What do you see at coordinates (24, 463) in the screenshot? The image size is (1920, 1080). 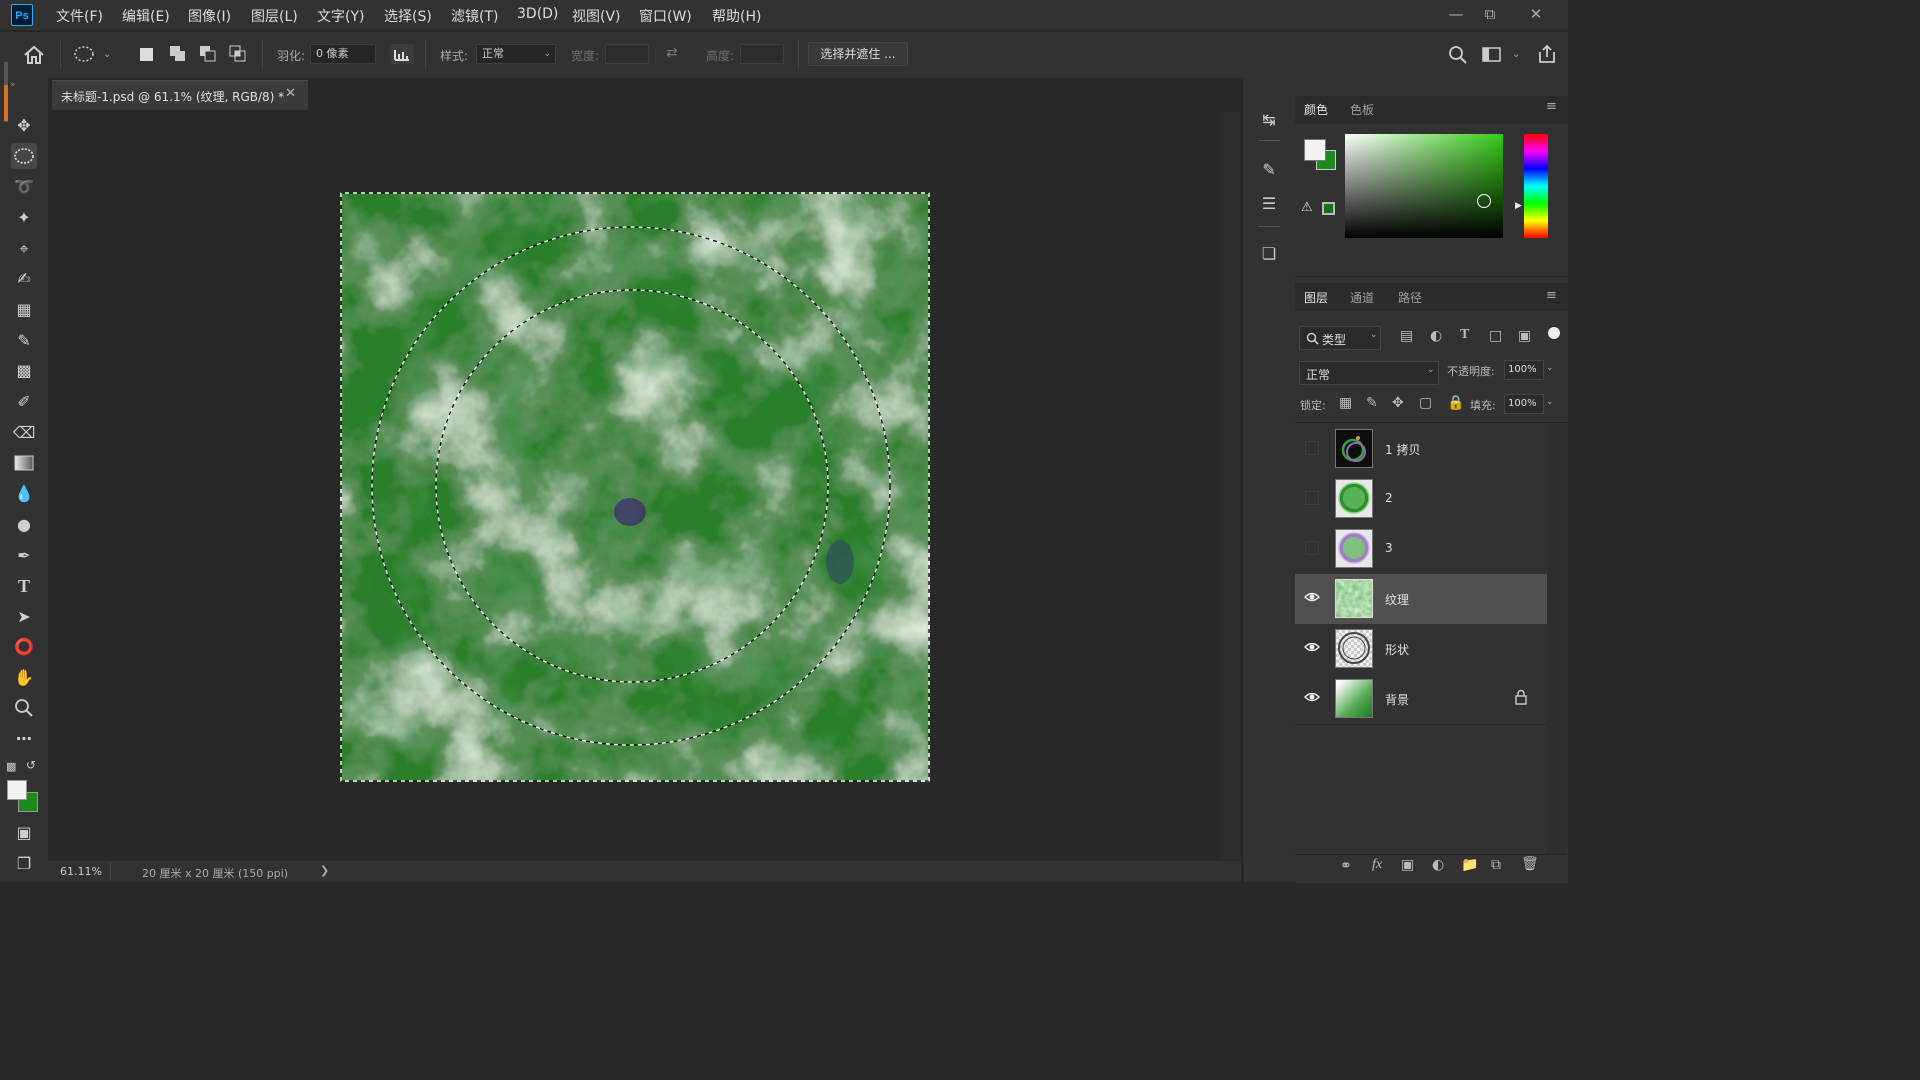 I see `gradient-tool-icon` at bounding box center [24, 463].